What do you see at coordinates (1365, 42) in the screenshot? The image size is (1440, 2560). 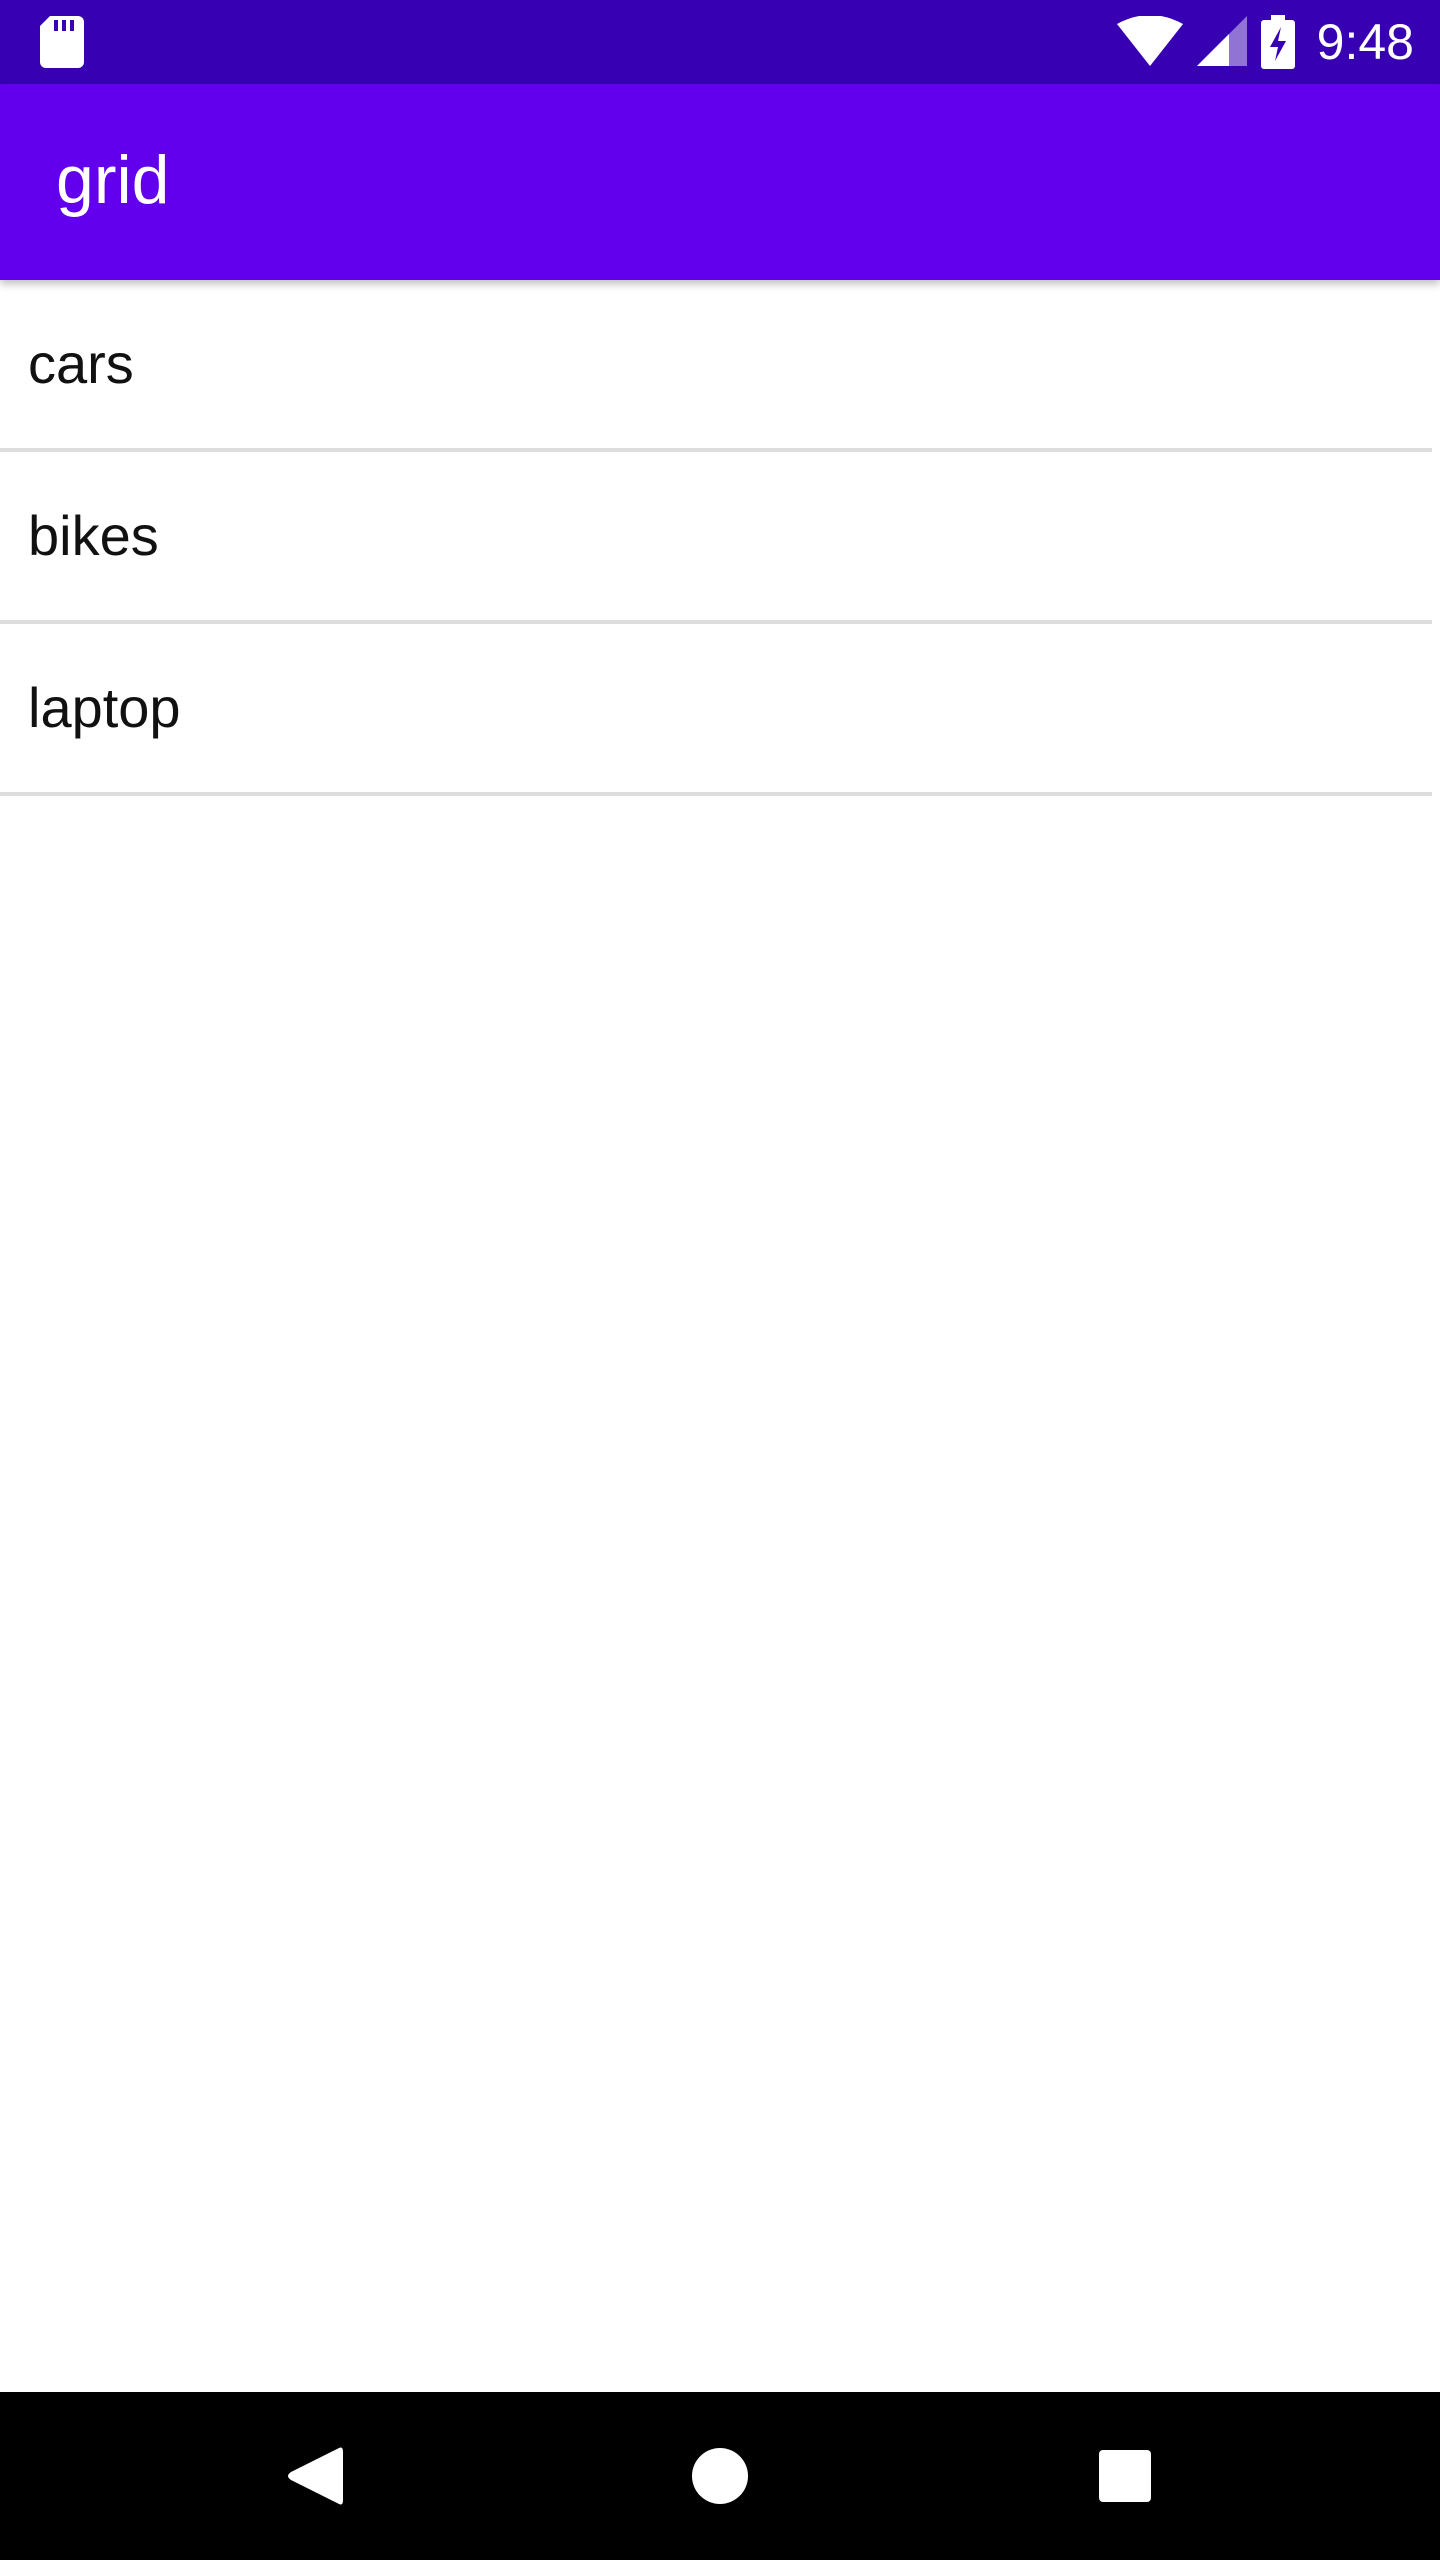 I see `status-time: 9:48` at bounding box center [1365, 42].